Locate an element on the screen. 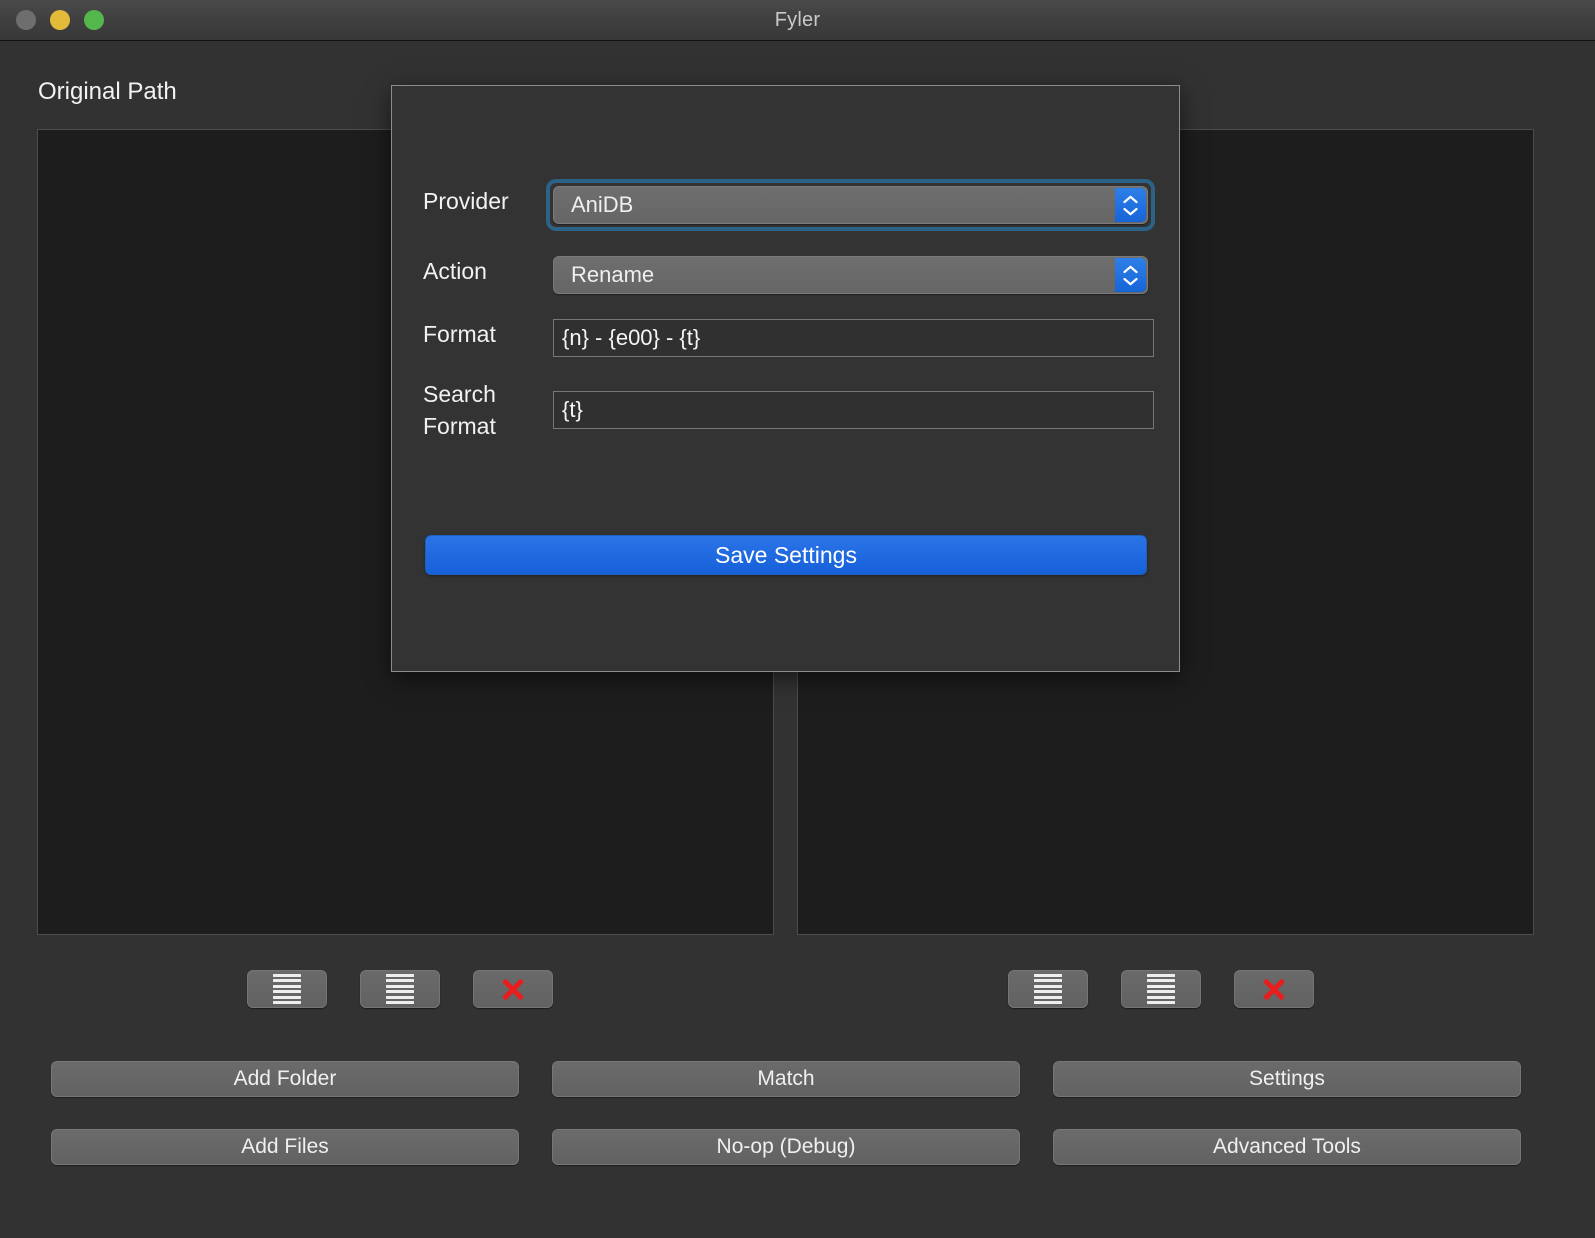 The width and height of the screenshot is (1595, 1238). left-pane-header: Original Path is located at coordinates (107, 91).